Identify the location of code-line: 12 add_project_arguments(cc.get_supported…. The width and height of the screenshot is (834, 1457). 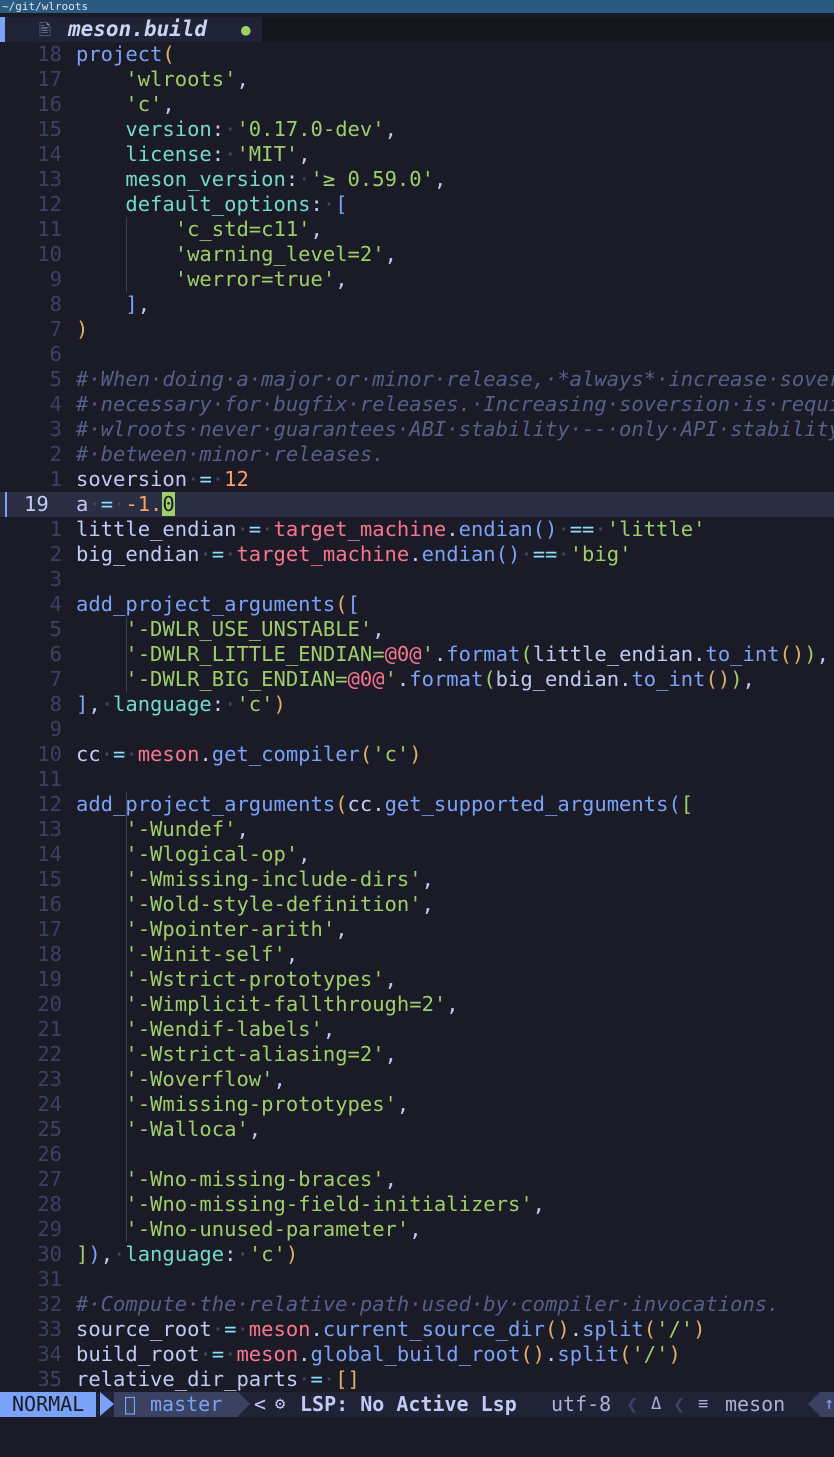
(417, 804).